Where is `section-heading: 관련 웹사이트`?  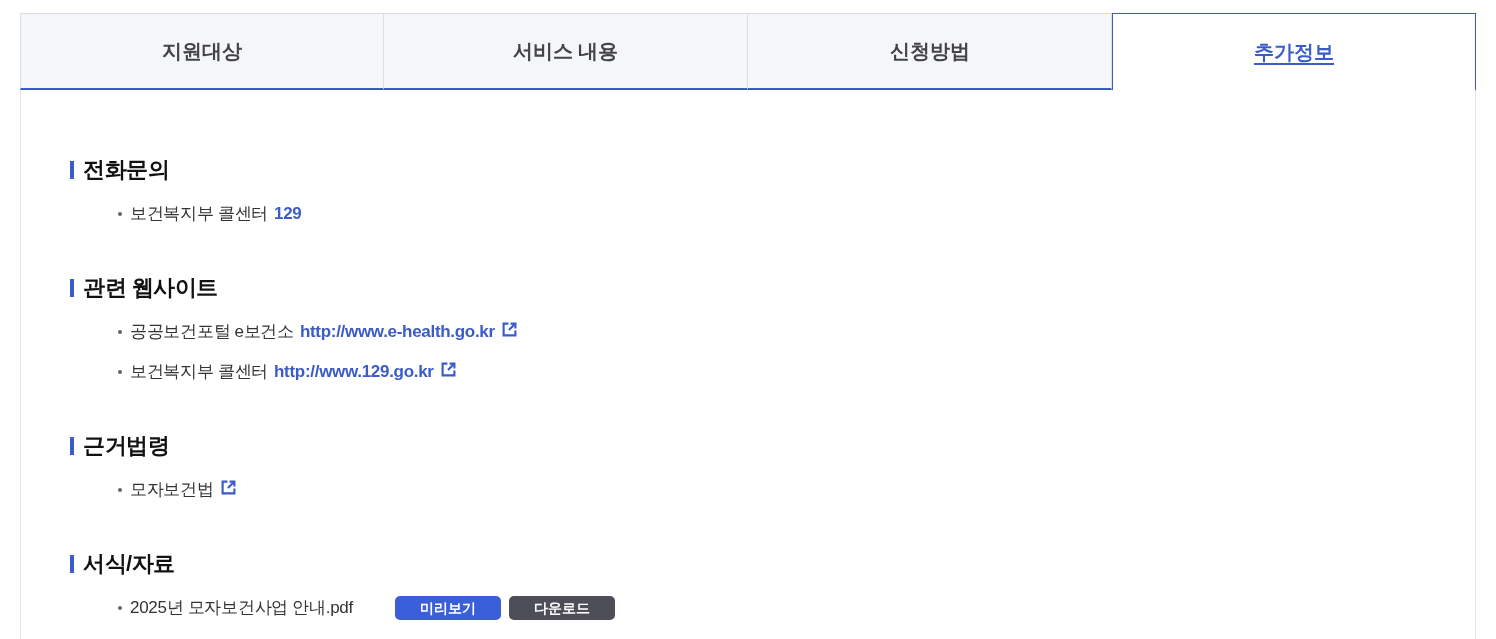
section-heading: 관련 웹사이트 is located at coordinates (150, 288).